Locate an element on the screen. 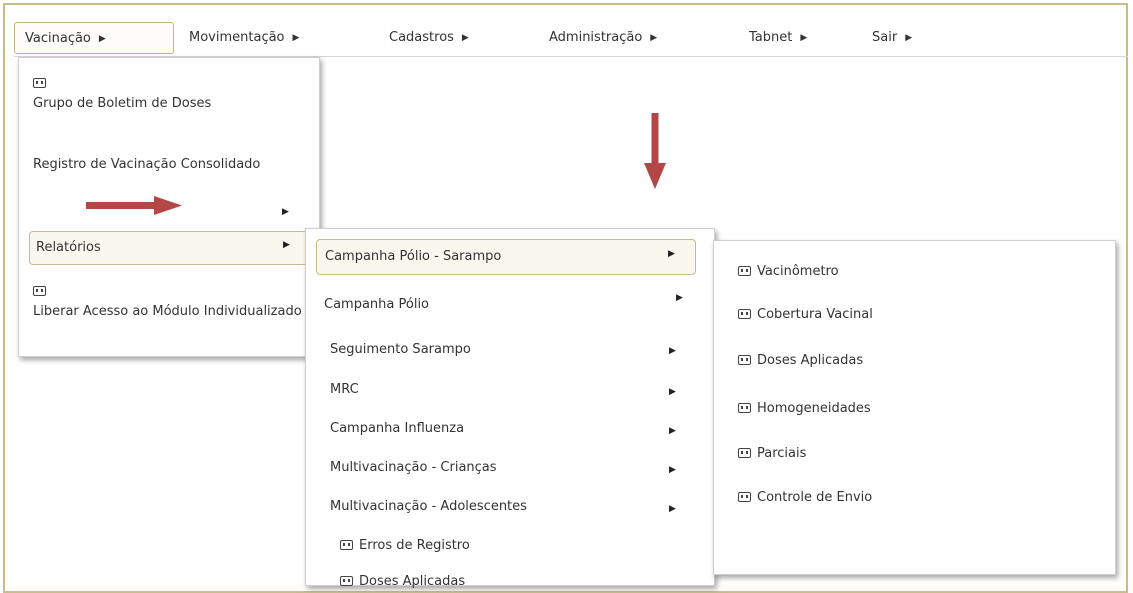 This screenshot has height=593, width=1133. menu-item-relatorios: Relatórios ▶ is located at coordinates (170, 248).